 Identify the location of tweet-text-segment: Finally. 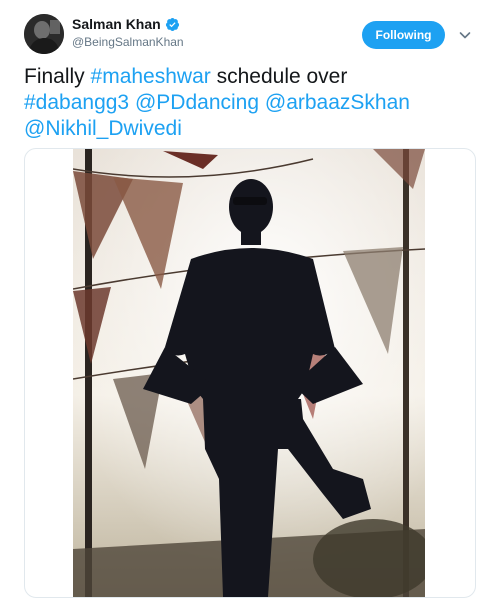
(57, 76).